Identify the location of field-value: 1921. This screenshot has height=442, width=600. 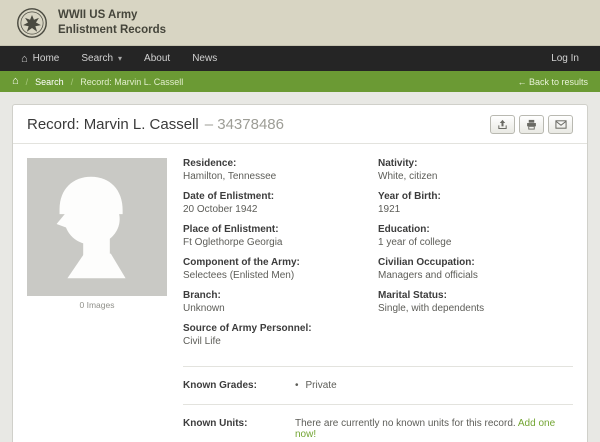
(389, 209).